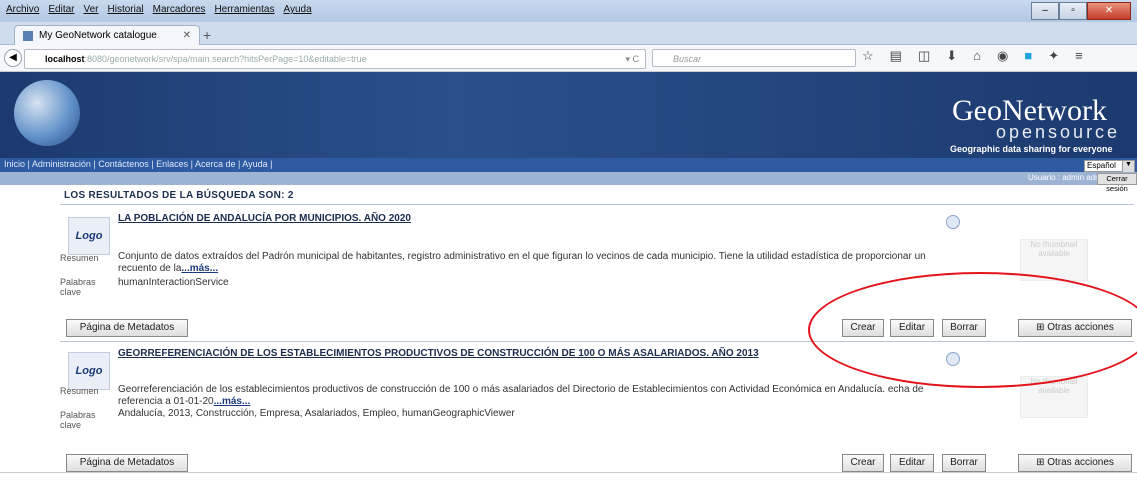  I want to click on page-favicon-icon, so click(28, 35).